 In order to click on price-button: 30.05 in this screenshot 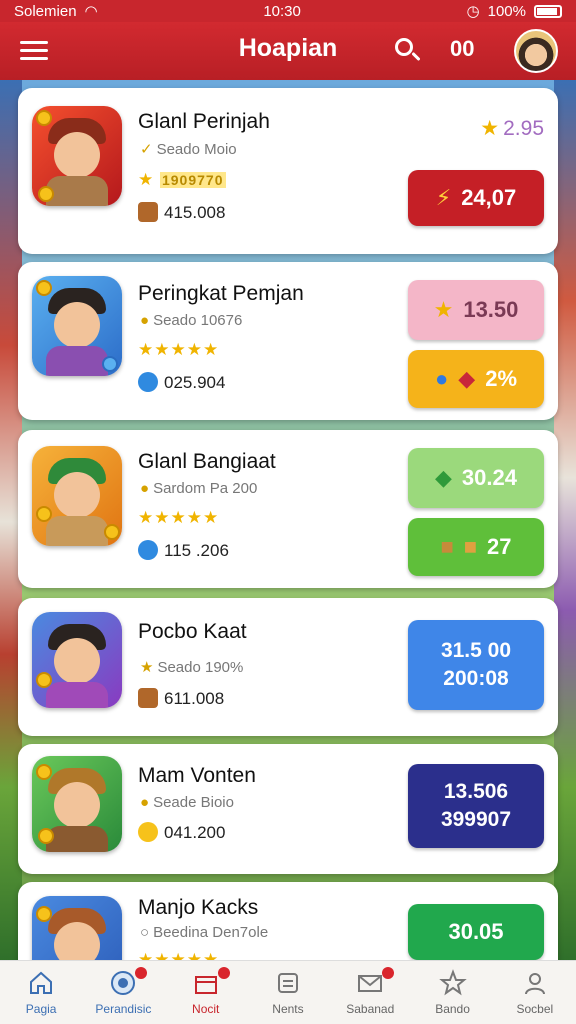, I will do `click(476, 932)`.